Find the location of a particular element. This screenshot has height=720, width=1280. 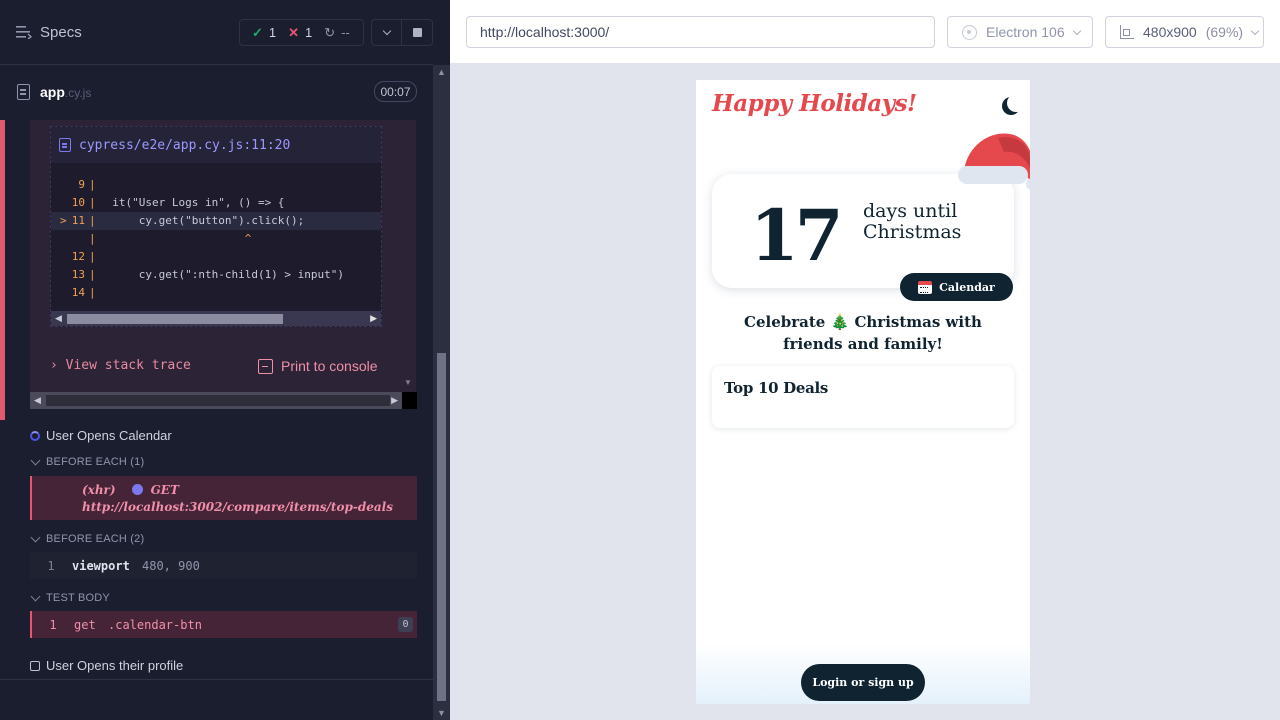

view-stack-trace-button: › View stack trace is located at coordinates (120, 365).